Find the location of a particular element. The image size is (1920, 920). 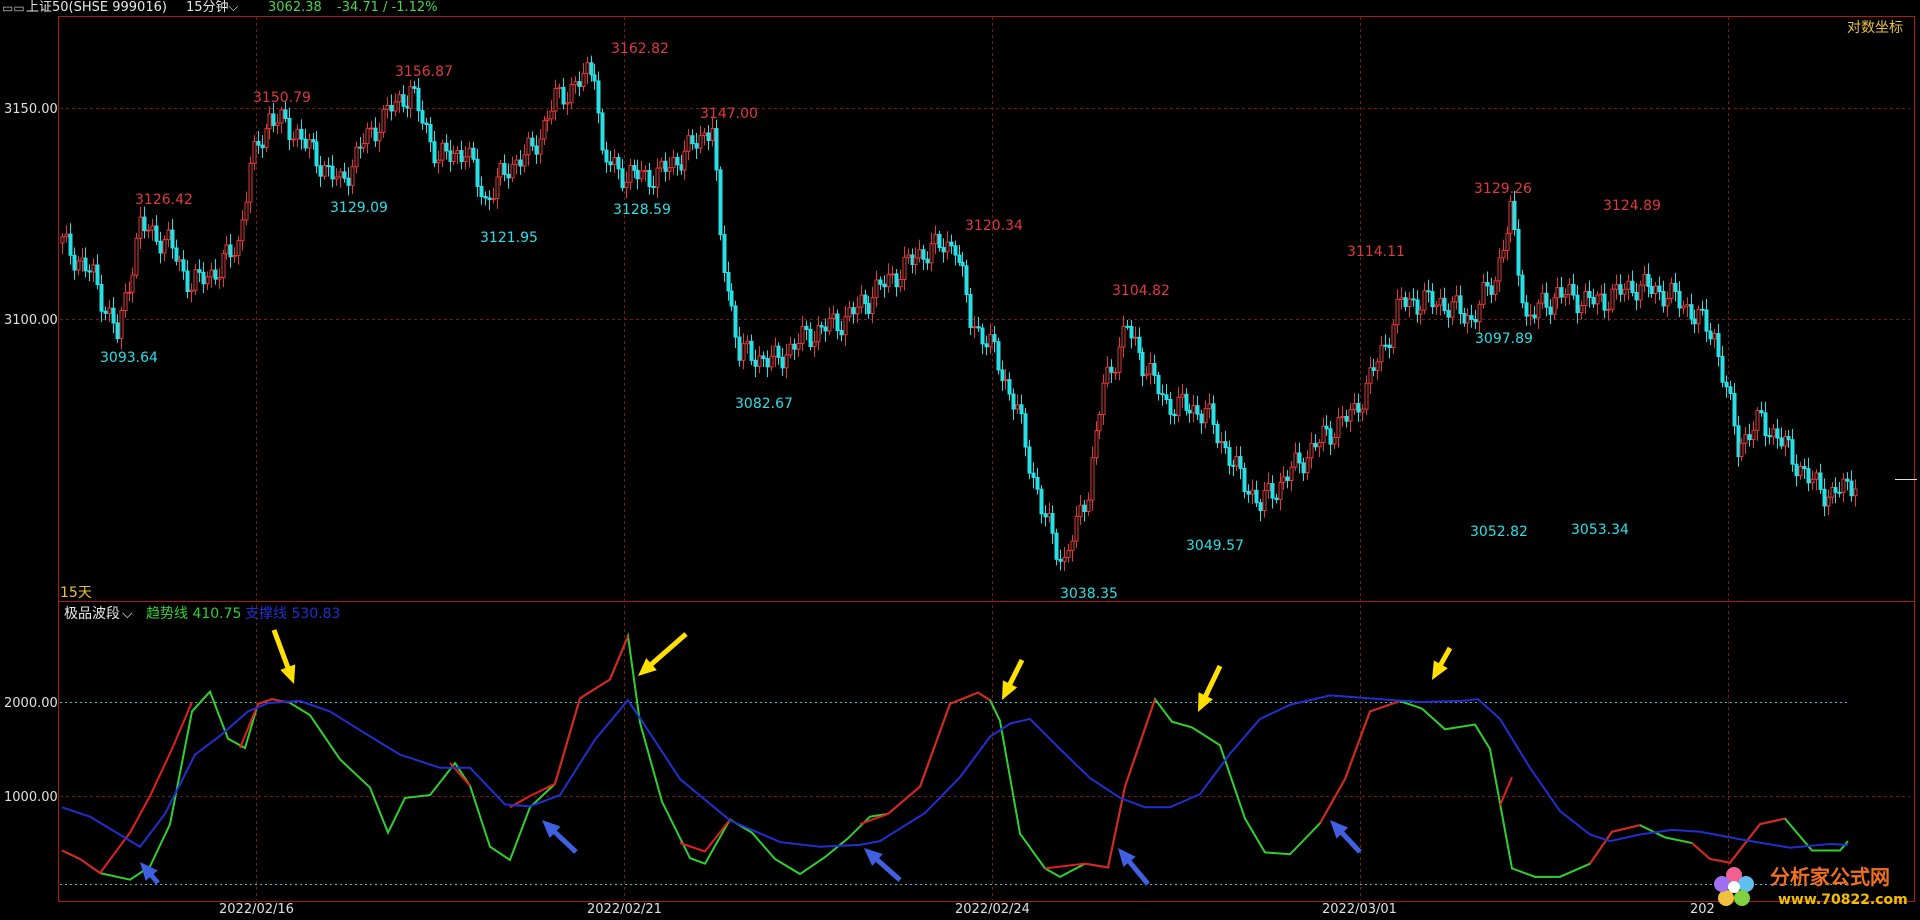

log-axis-toggle: 对数坐标 is located at coordinates (1875, 28).